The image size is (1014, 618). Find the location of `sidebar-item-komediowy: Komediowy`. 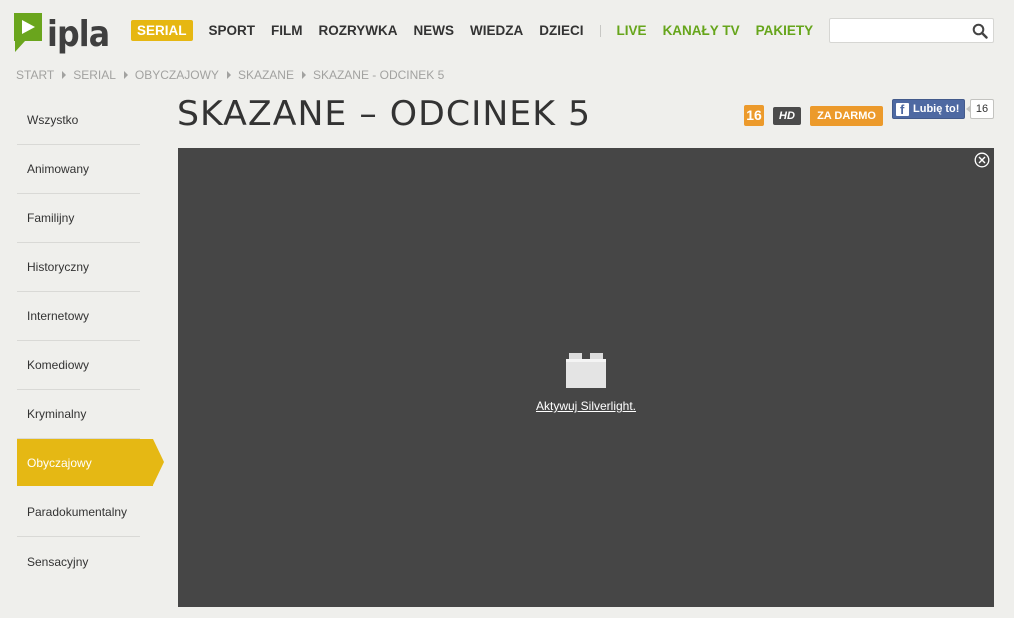

sidebar-item-komediowy: Komediowy is located at coordinates (78, 365).